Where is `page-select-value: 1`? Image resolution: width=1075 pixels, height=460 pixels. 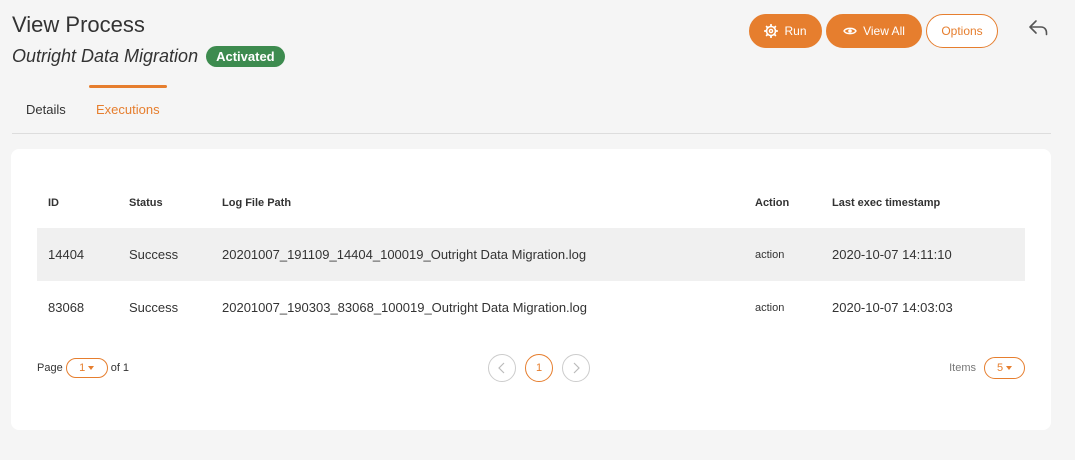 page-select-value: 1 is located at coordinates (82, 368).